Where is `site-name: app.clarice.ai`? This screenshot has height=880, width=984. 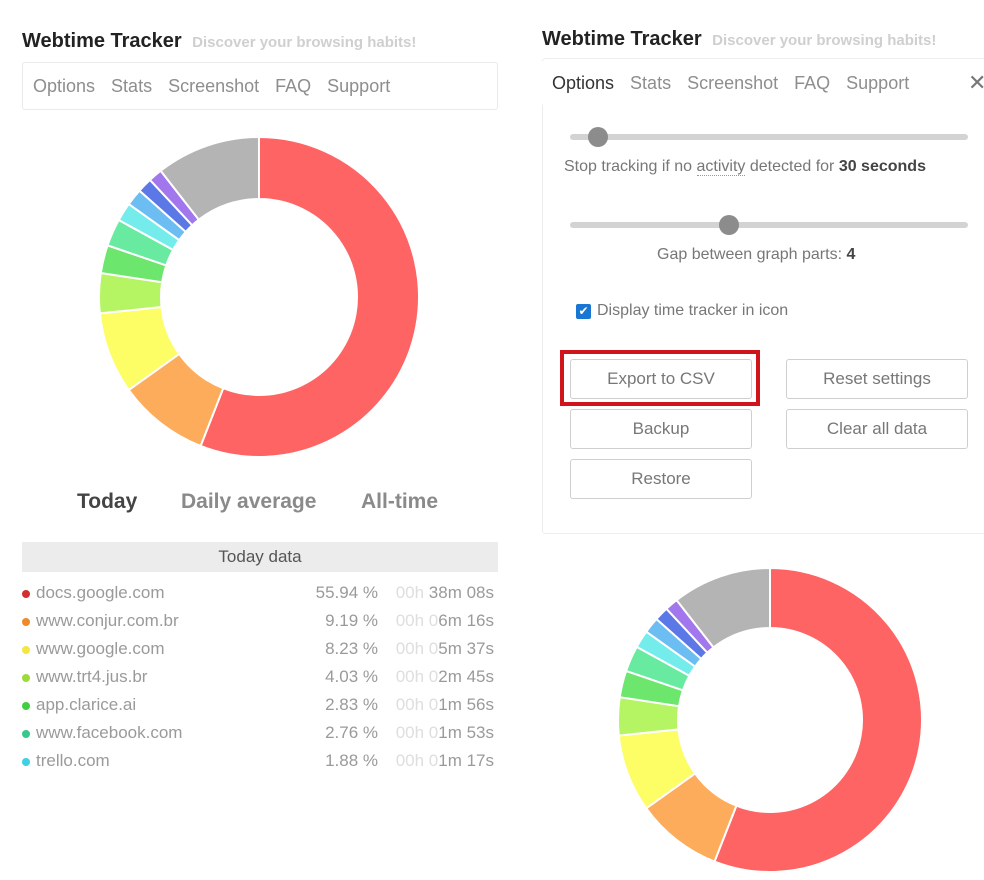
site-name: app.clarice.ai is located at coordinates (86, 704).